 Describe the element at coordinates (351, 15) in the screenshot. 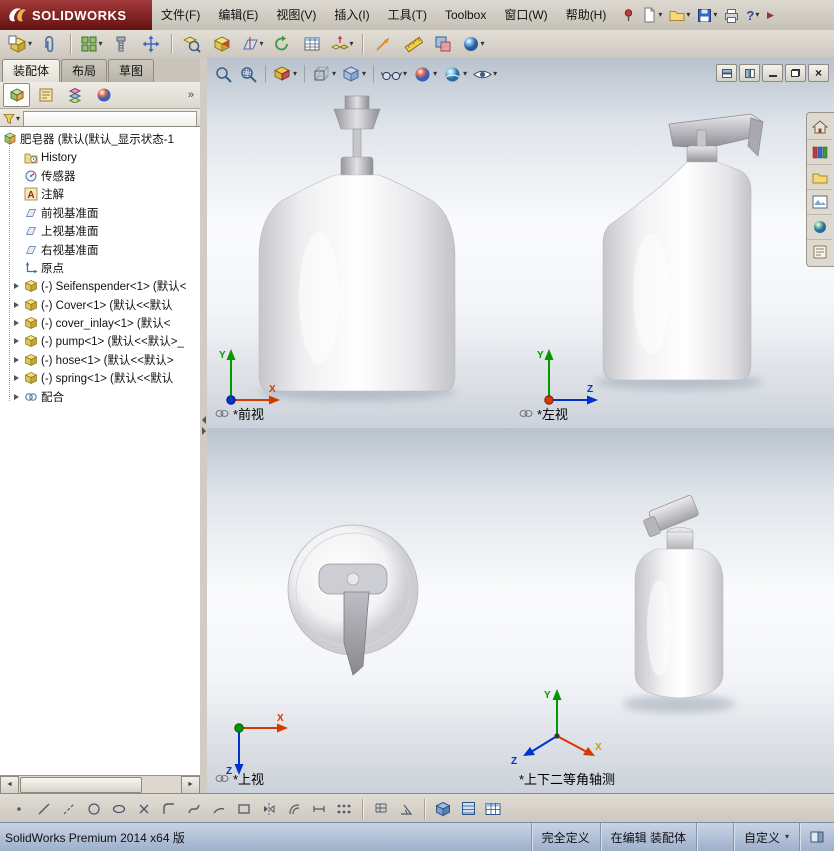

I see `menu-insert: 插入(I)` at that location.